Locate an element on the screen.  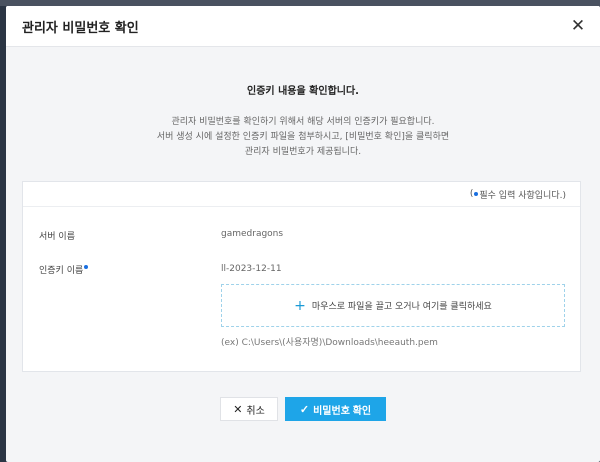
cancel-button: ✕ 취소 is located at coordinates (249, 409).